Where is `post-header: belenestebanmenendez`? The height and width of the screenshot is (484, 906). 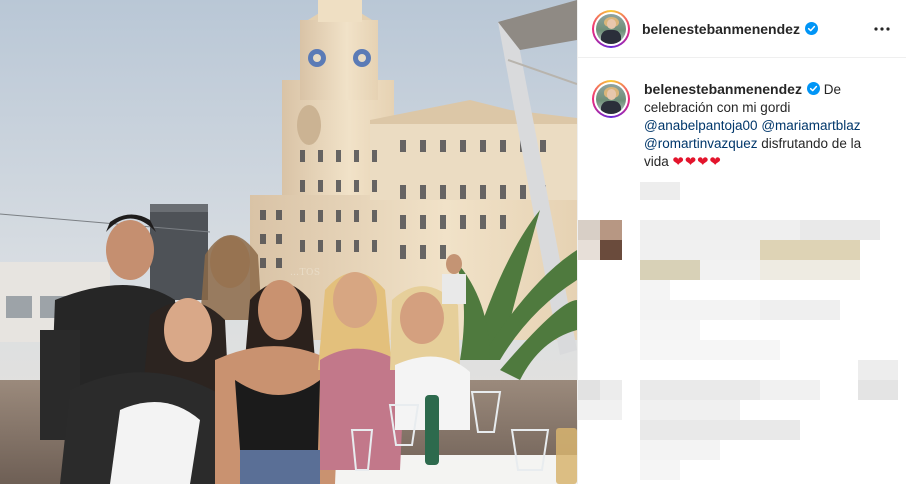 post-header: belenestebanmenendez is located at coordinates (742, 29).